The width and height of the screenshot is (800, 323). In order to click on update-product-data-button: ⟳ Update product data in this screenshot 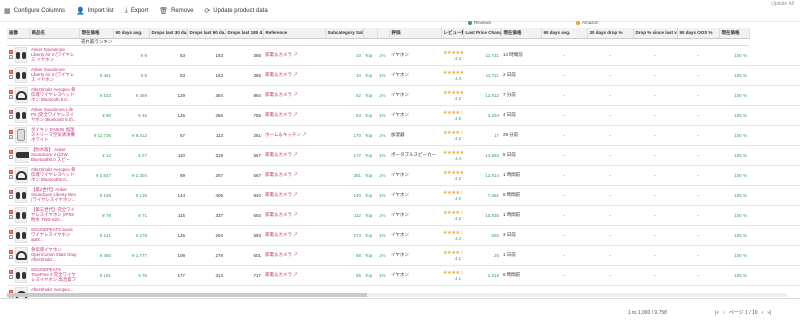, I will do `click(235, 11)`.